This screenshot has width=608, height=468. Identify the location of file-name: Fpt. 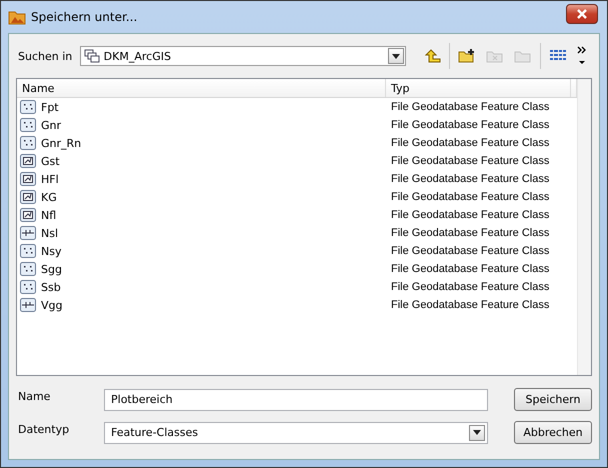
(50, 107).